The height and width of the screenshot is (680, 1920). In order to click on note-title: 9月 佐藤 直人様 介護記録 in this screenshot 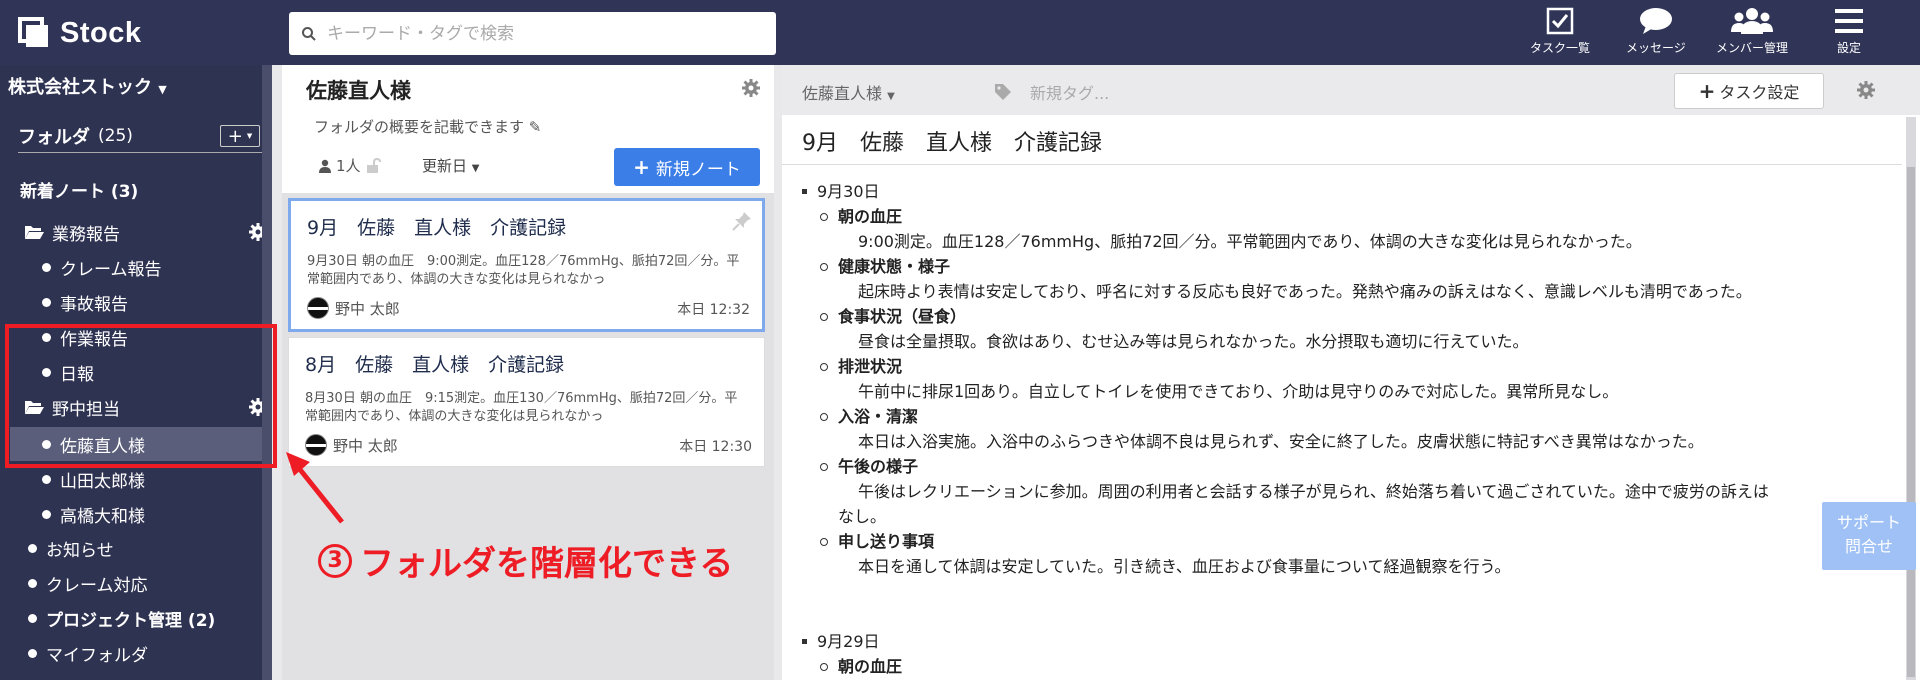, I will do `click(437, 228)`.